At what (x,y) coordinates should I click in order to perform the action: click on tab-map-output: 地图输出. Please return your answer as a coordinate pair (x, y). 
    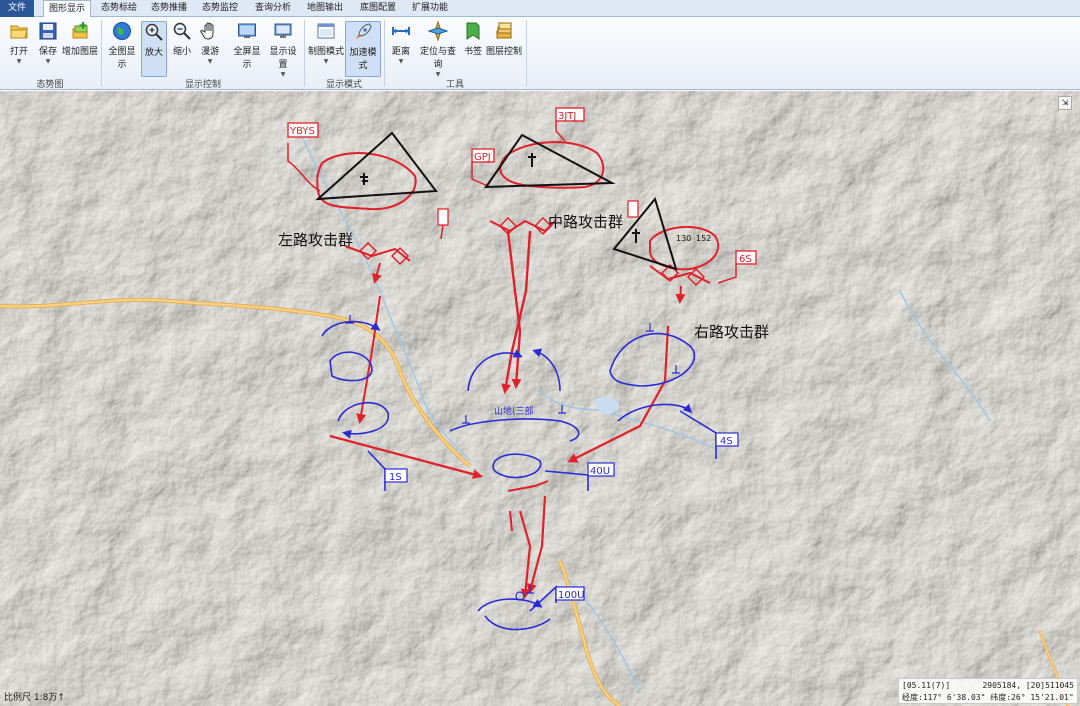
    Looking at the image, I should click on (325, 8).